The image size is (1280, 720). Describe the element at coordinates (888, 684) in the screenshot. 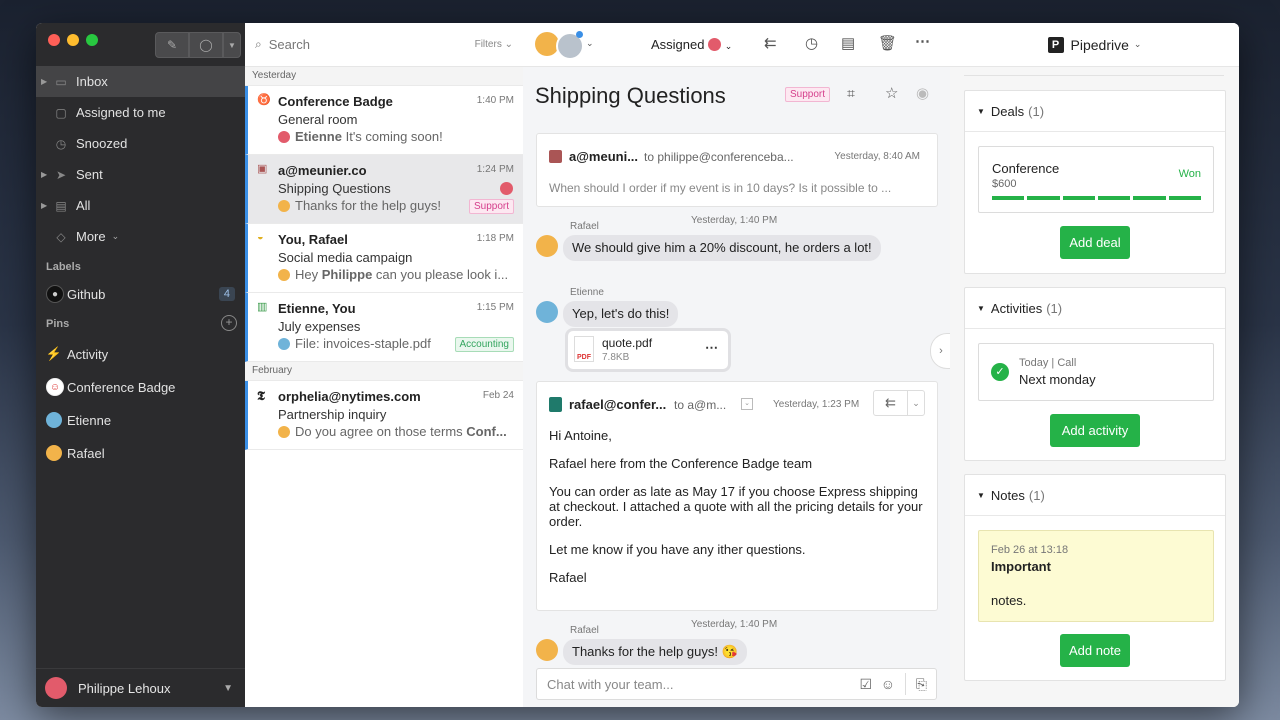

I see `emoji-icon: ☺` at that location.